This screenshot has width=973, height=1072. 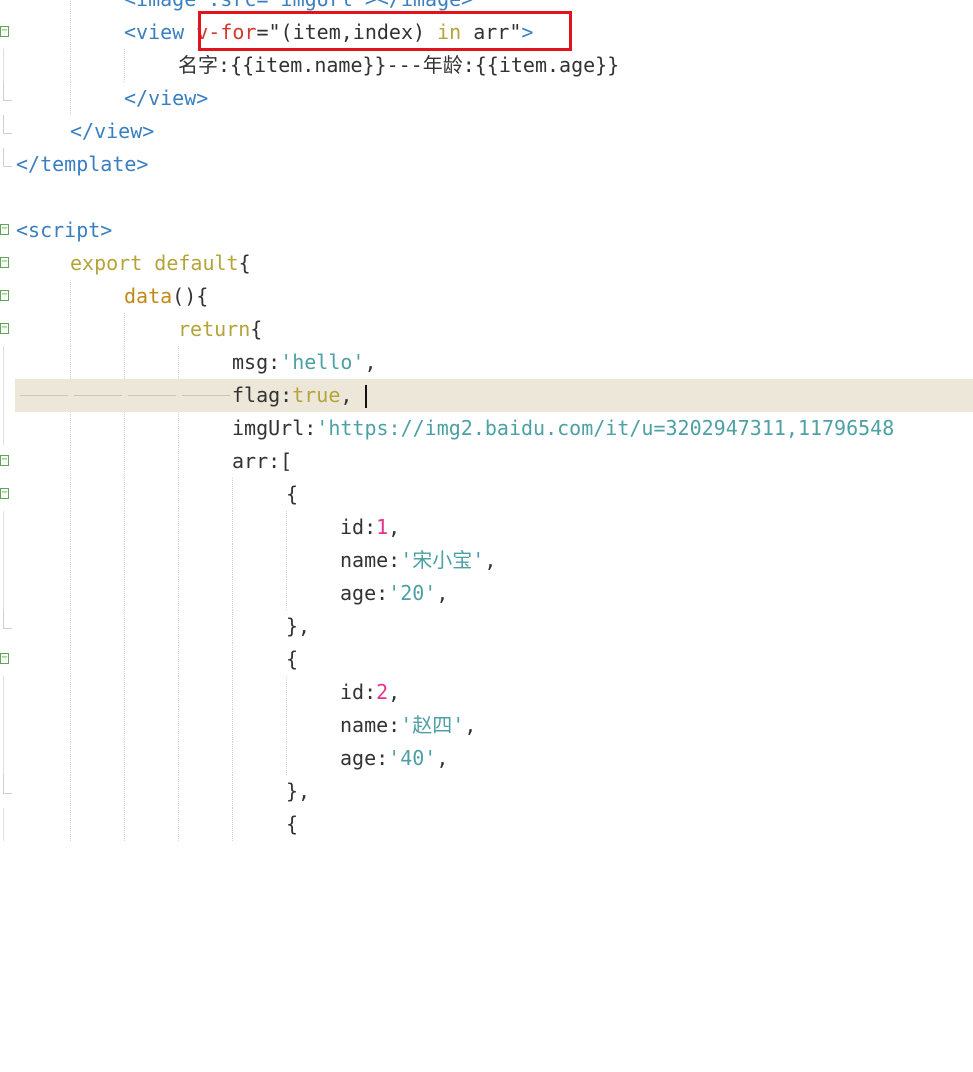 I want to click on current-line-highlight: flag:true,, so click(x=494, y=395).